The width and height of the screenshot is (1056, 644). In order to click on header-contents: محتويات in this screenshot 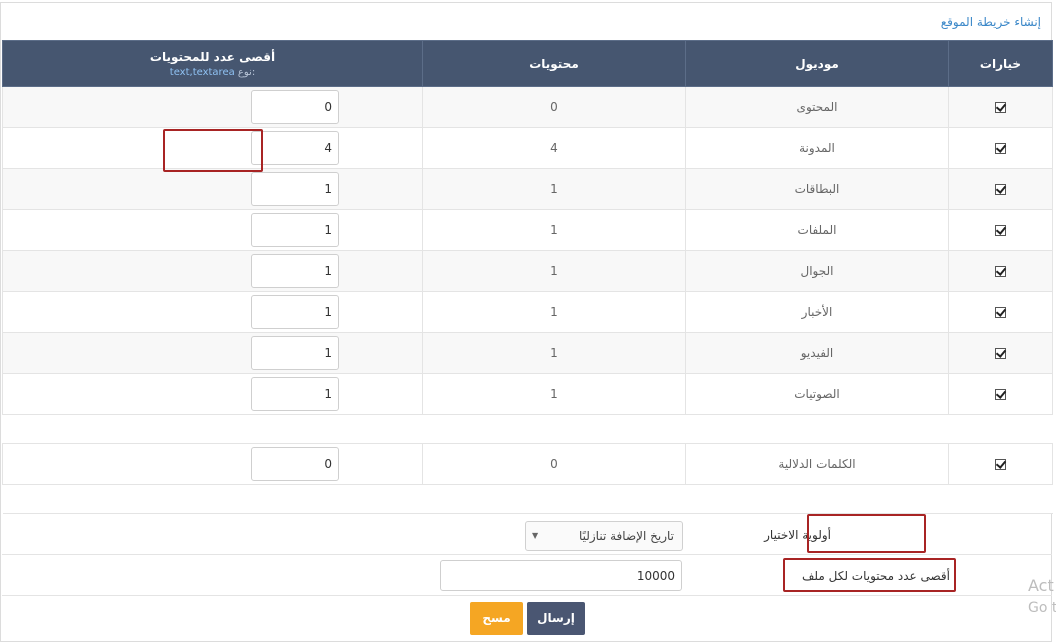, I will do `click(554, 63)`.